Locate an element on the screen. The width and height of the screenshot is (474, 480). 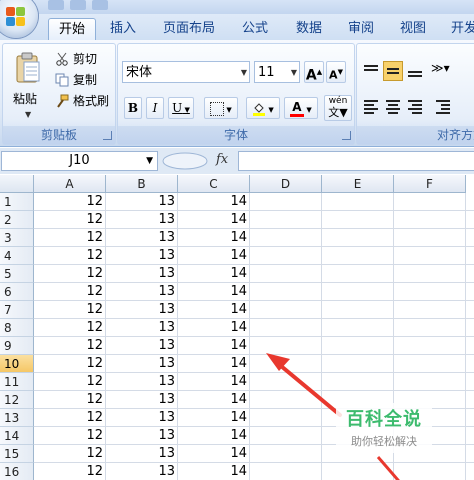
row-header: 10 is located at coordinates (17, 364).